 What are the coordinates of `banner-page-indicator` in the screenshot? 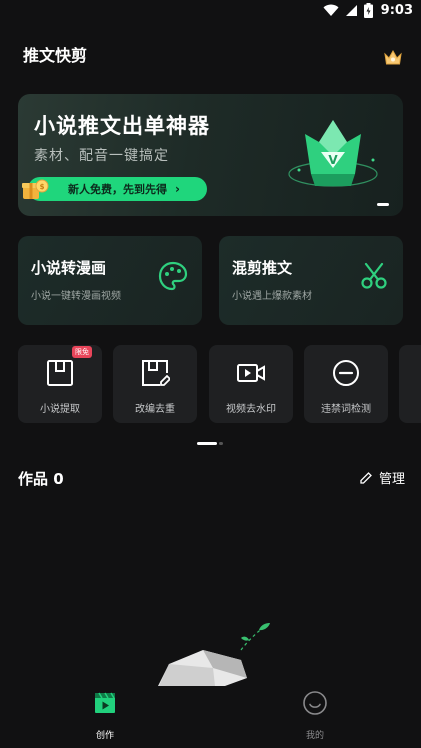 It's located at (383, 204).